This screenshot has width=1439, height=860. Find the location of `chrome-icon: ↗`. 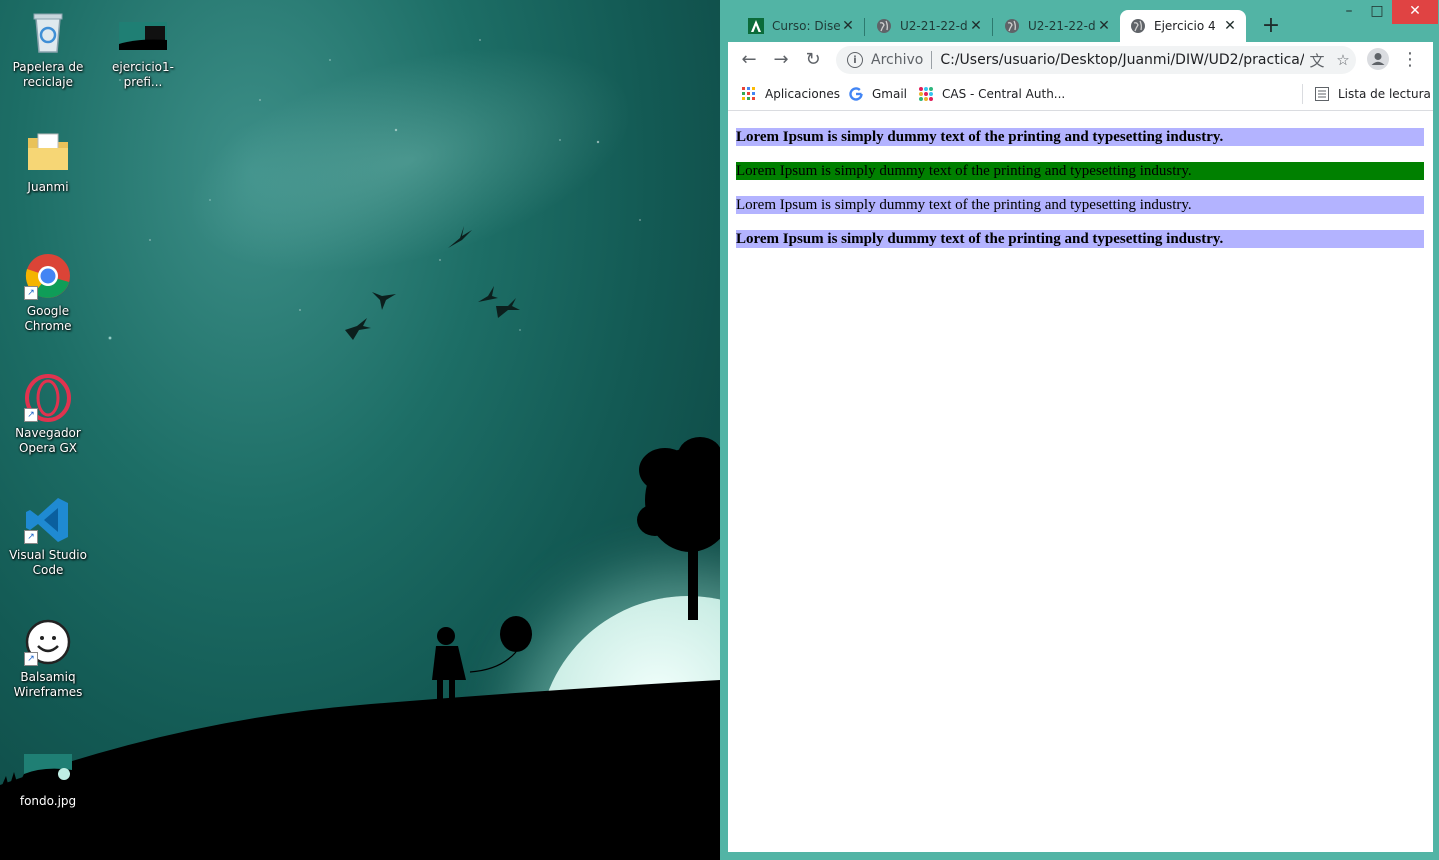

chrome-icon: ↗ is located at coordinates (48, 276).